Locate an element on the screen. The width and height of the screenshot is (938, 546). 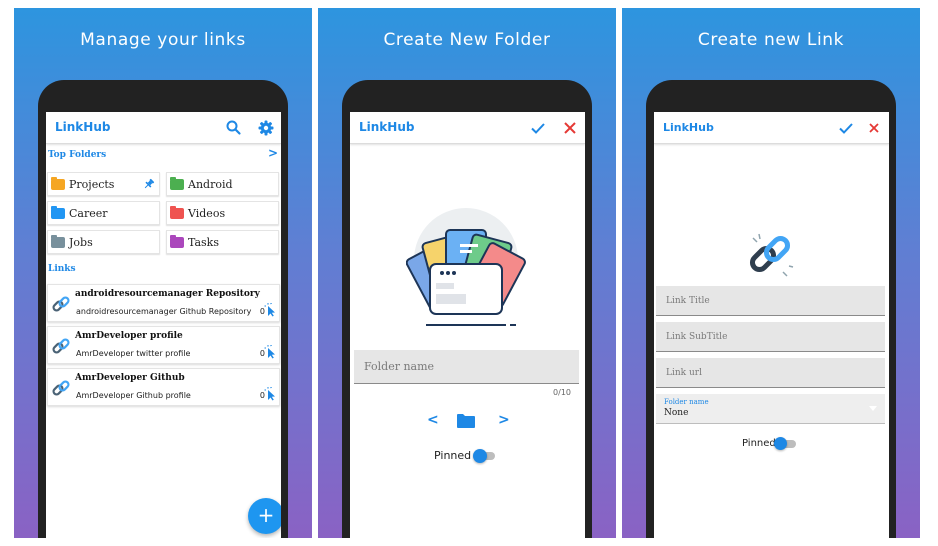
folder-select-label: Folder name is located at coordinates (686, 402).